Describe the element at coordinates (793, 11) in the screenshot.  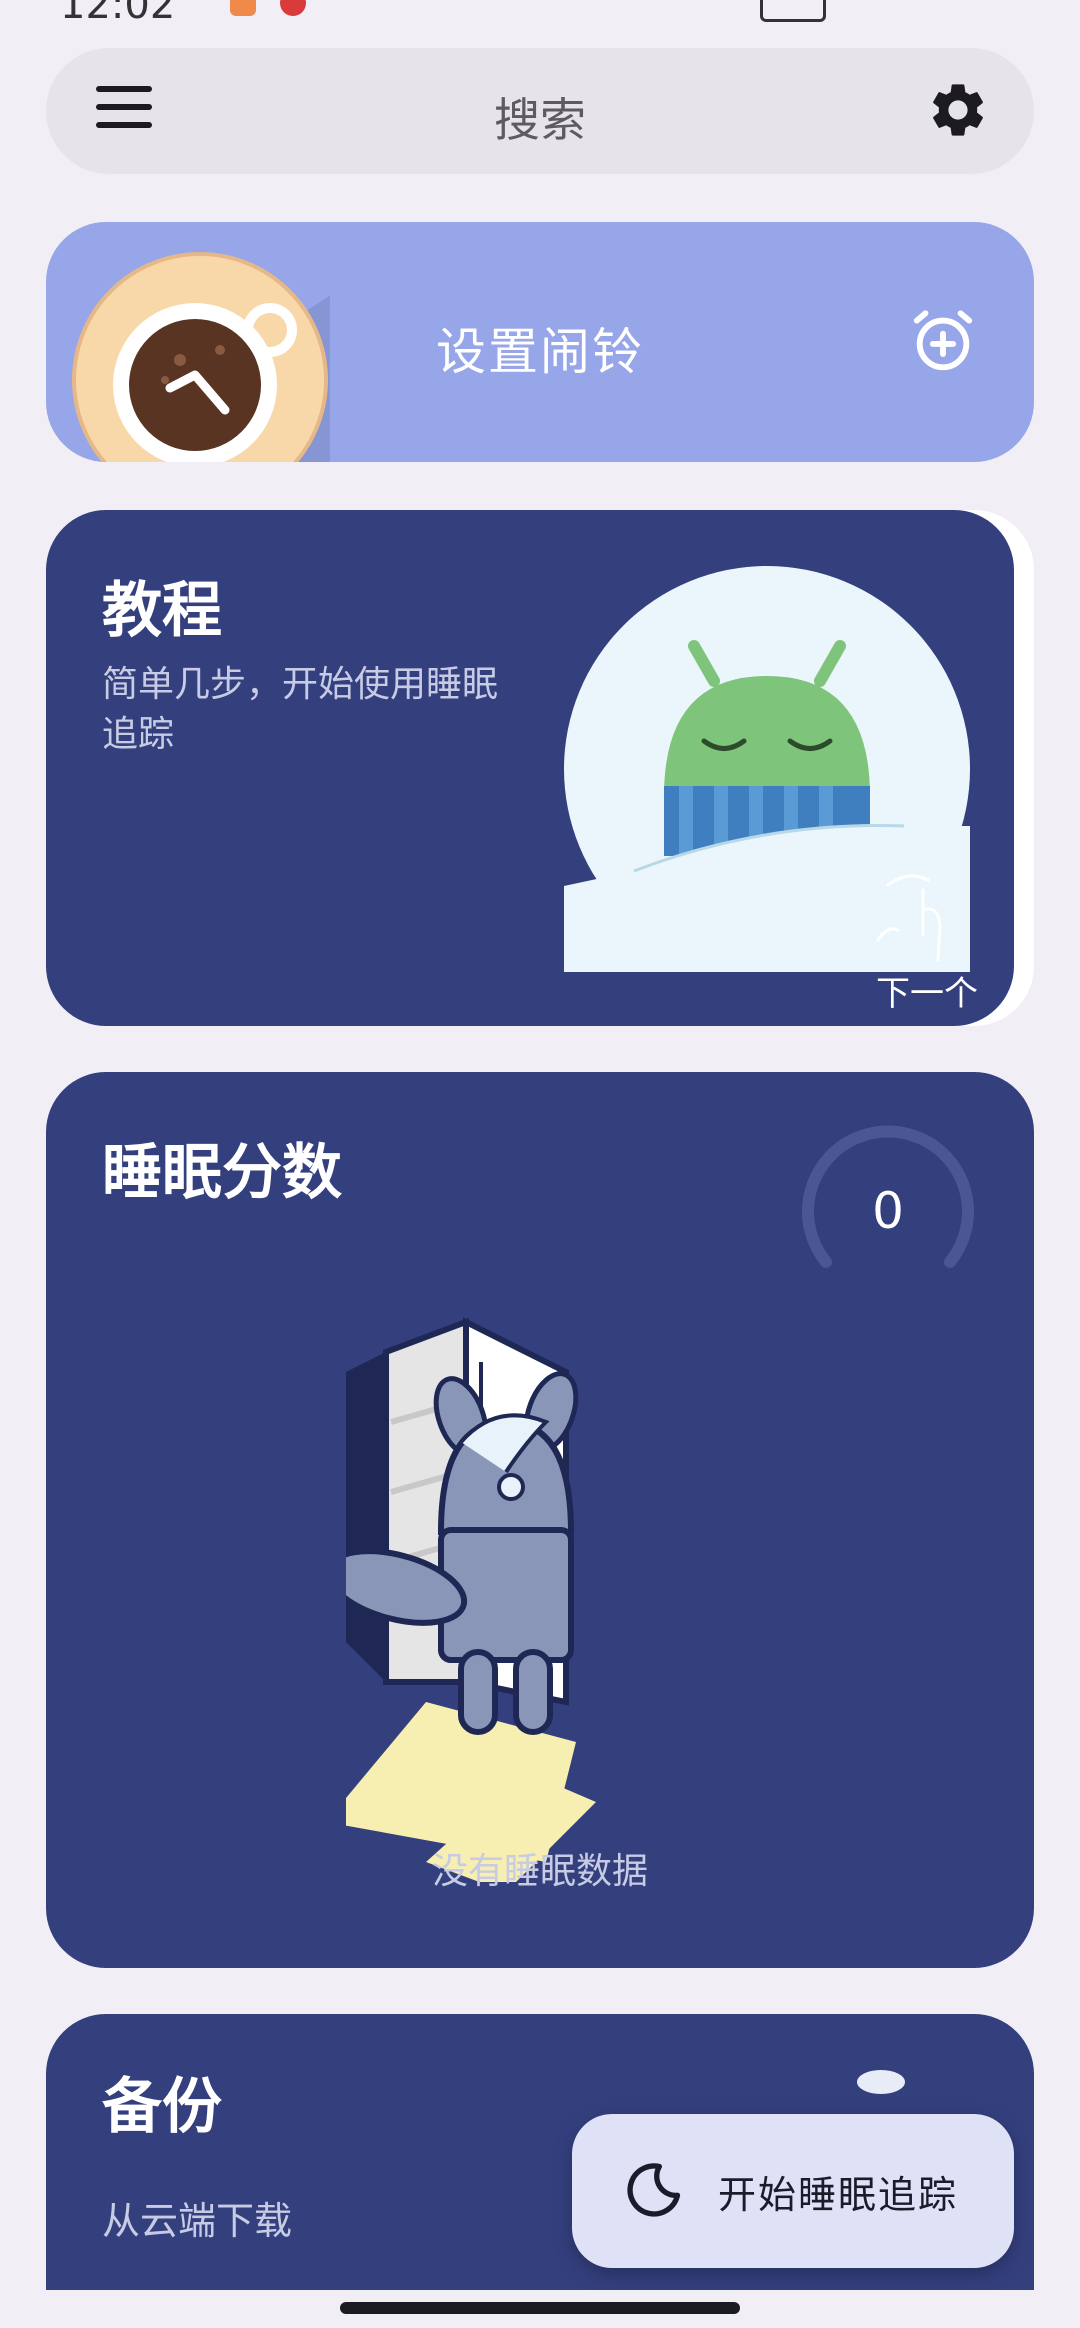
I see `battery-icon` at that location.